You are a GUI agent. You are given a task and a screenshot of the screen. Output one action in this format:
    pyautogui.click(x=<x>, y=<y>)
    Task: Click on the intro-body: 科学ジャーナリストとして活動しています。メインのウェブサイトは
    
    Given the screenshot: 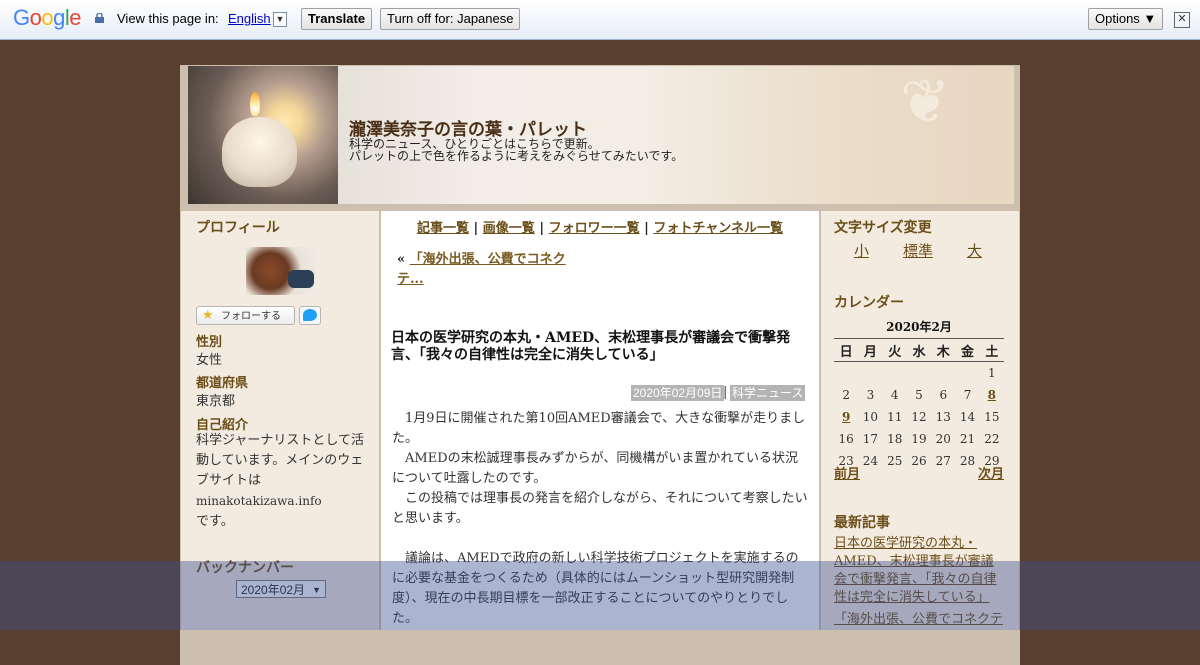 What is the action you would take?
    pyautogui.click(x=280, y=460)
    